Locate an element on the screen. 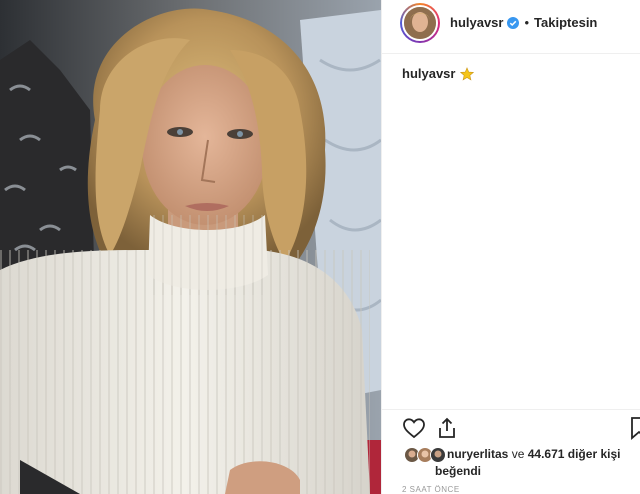 This screenshot has height=494, width=640. verified-badge-icon is located at coordinates (513, 22).